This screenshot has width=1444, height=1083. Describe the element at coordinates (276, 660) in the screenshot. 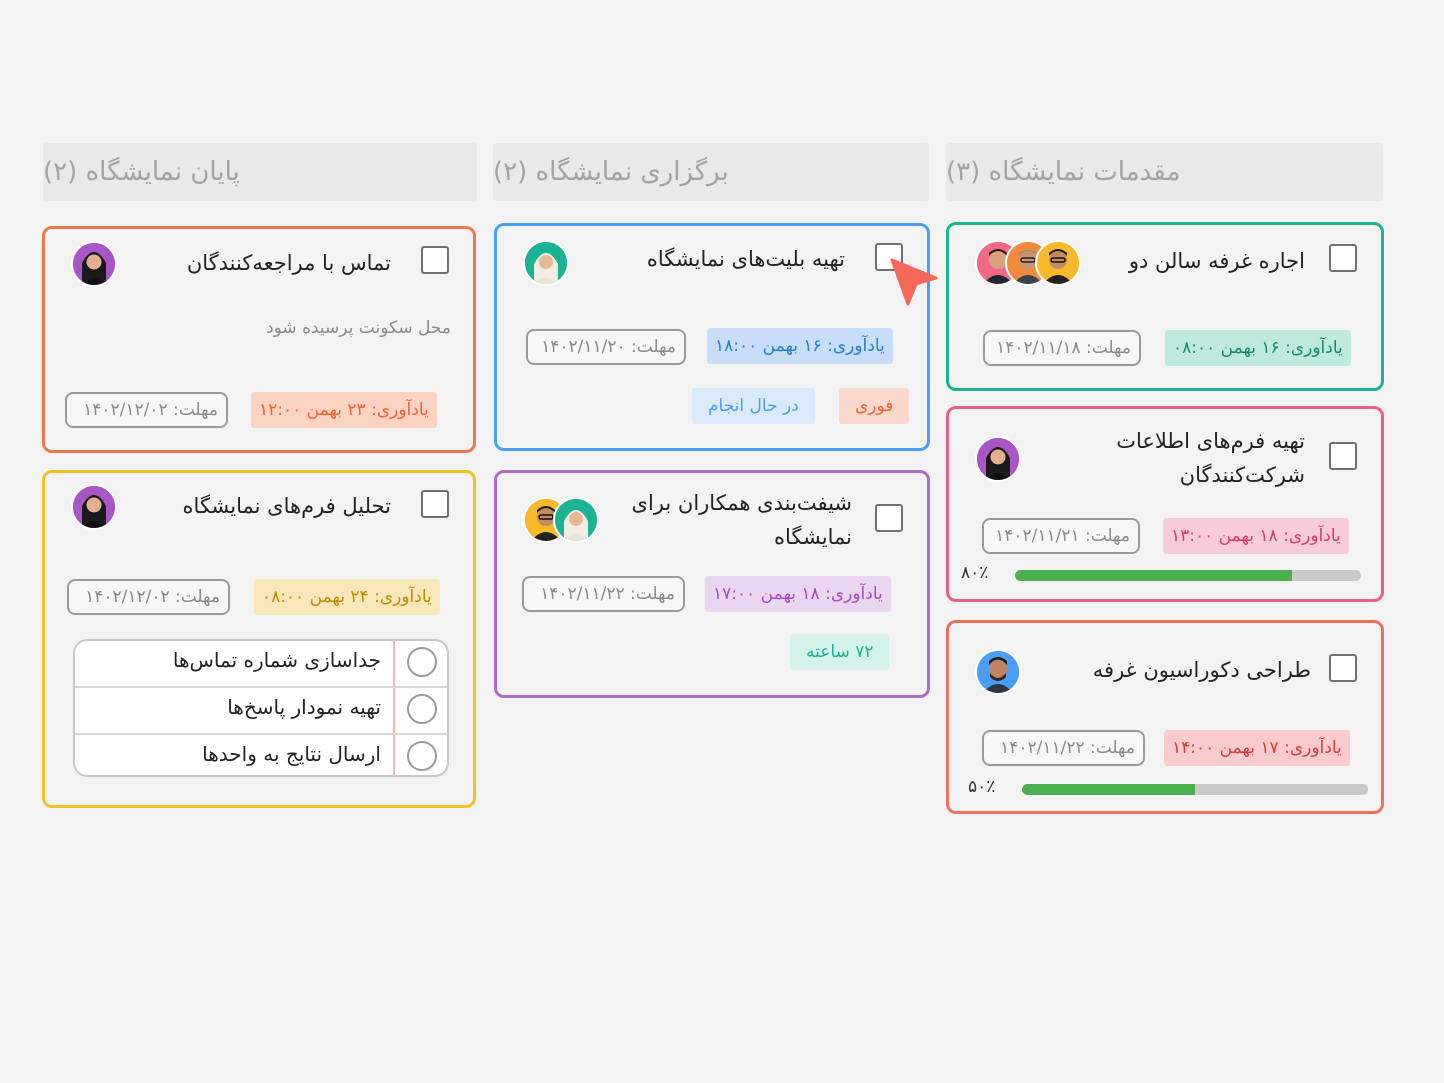

I see `subtask-label: جداسازی شماره تماس‌ها` at that location.